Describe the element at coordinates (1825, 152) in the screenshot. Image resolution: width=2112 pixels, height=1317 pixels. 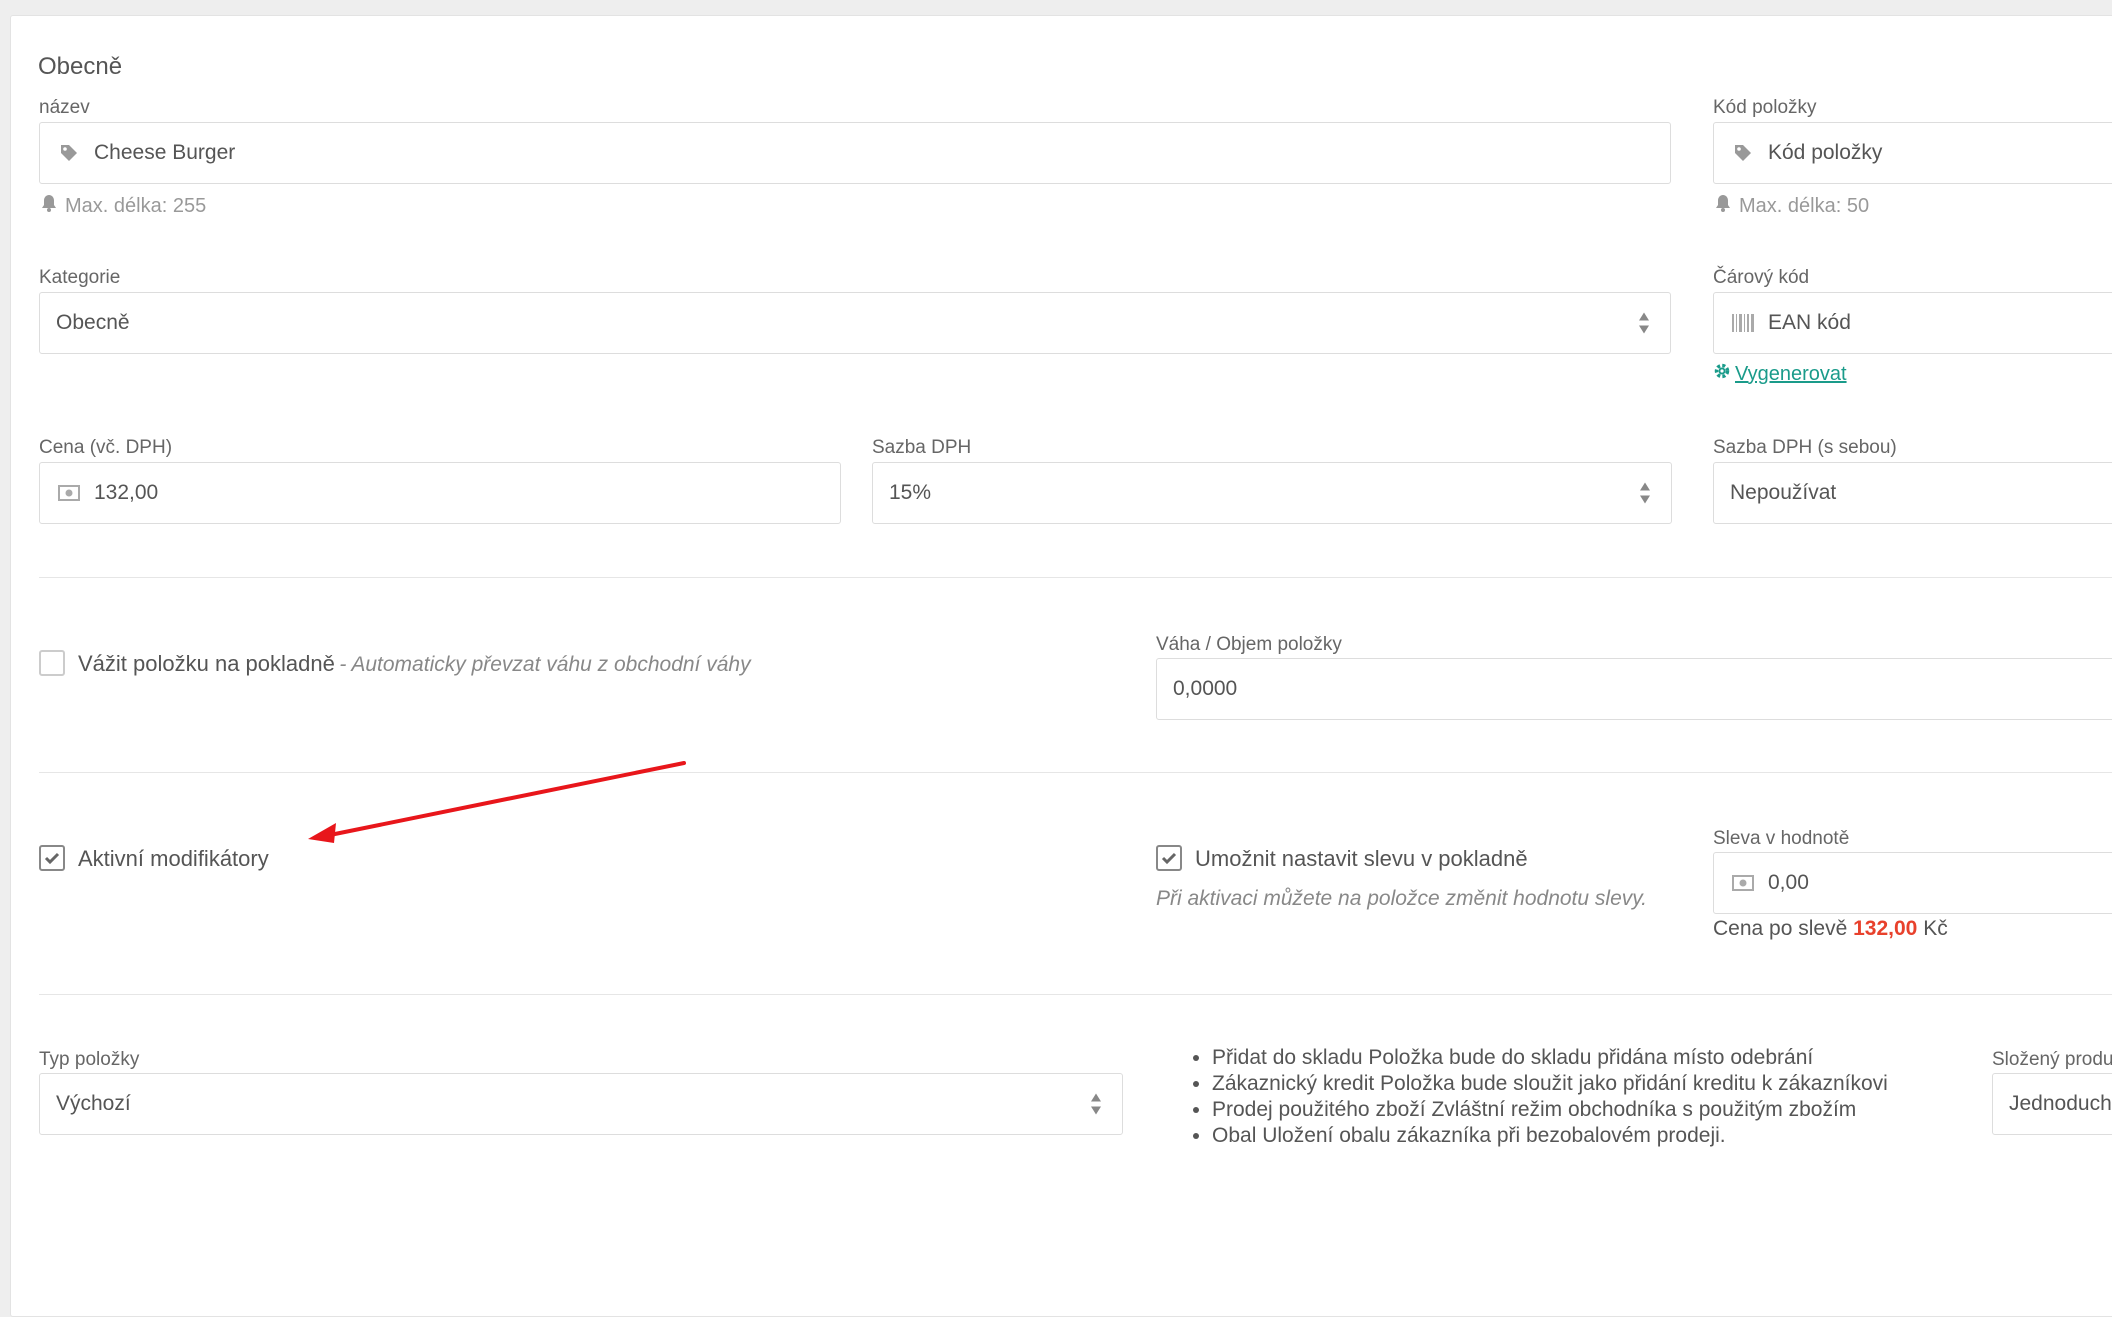
I see `code-placeholder: Kód položky` at that location.